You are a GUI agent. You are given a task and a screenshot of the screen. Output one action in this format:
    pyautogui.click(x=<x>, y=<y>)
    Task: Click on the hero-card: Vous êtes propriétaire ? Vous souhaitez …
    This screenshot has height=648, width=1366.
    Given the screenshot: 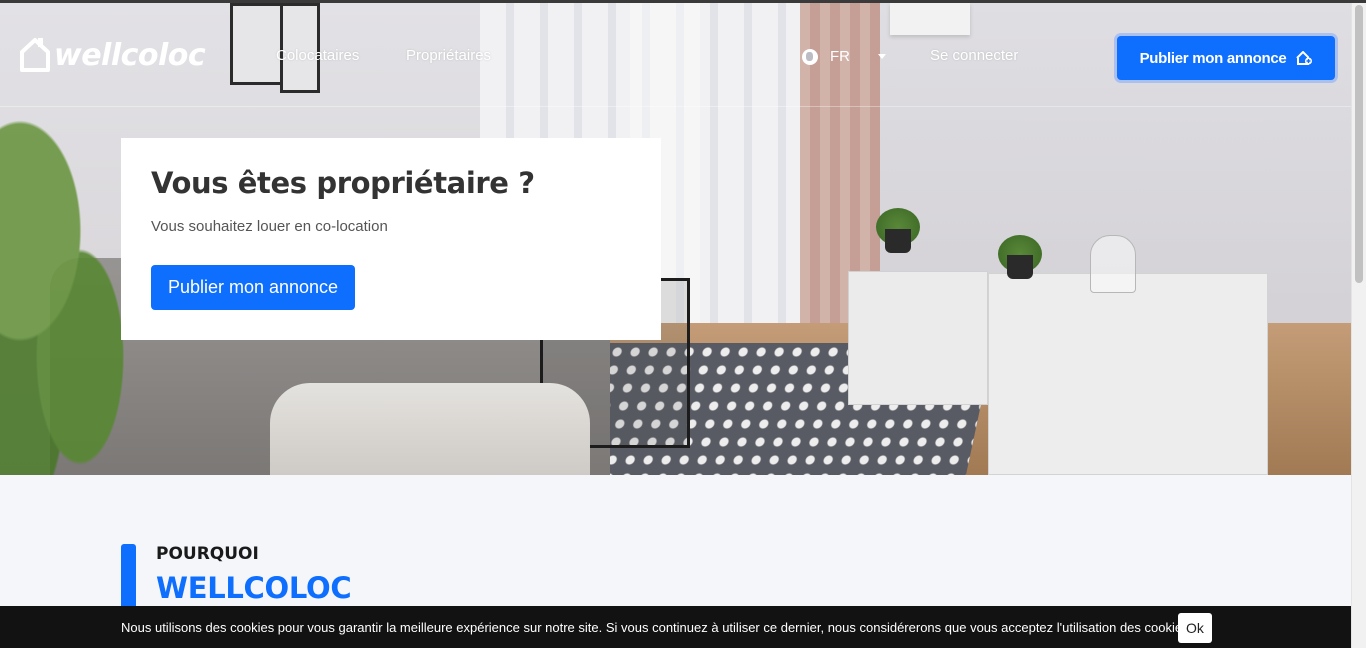 What is the action you would take?
    pyautogui.click(x=391, y=239)
    